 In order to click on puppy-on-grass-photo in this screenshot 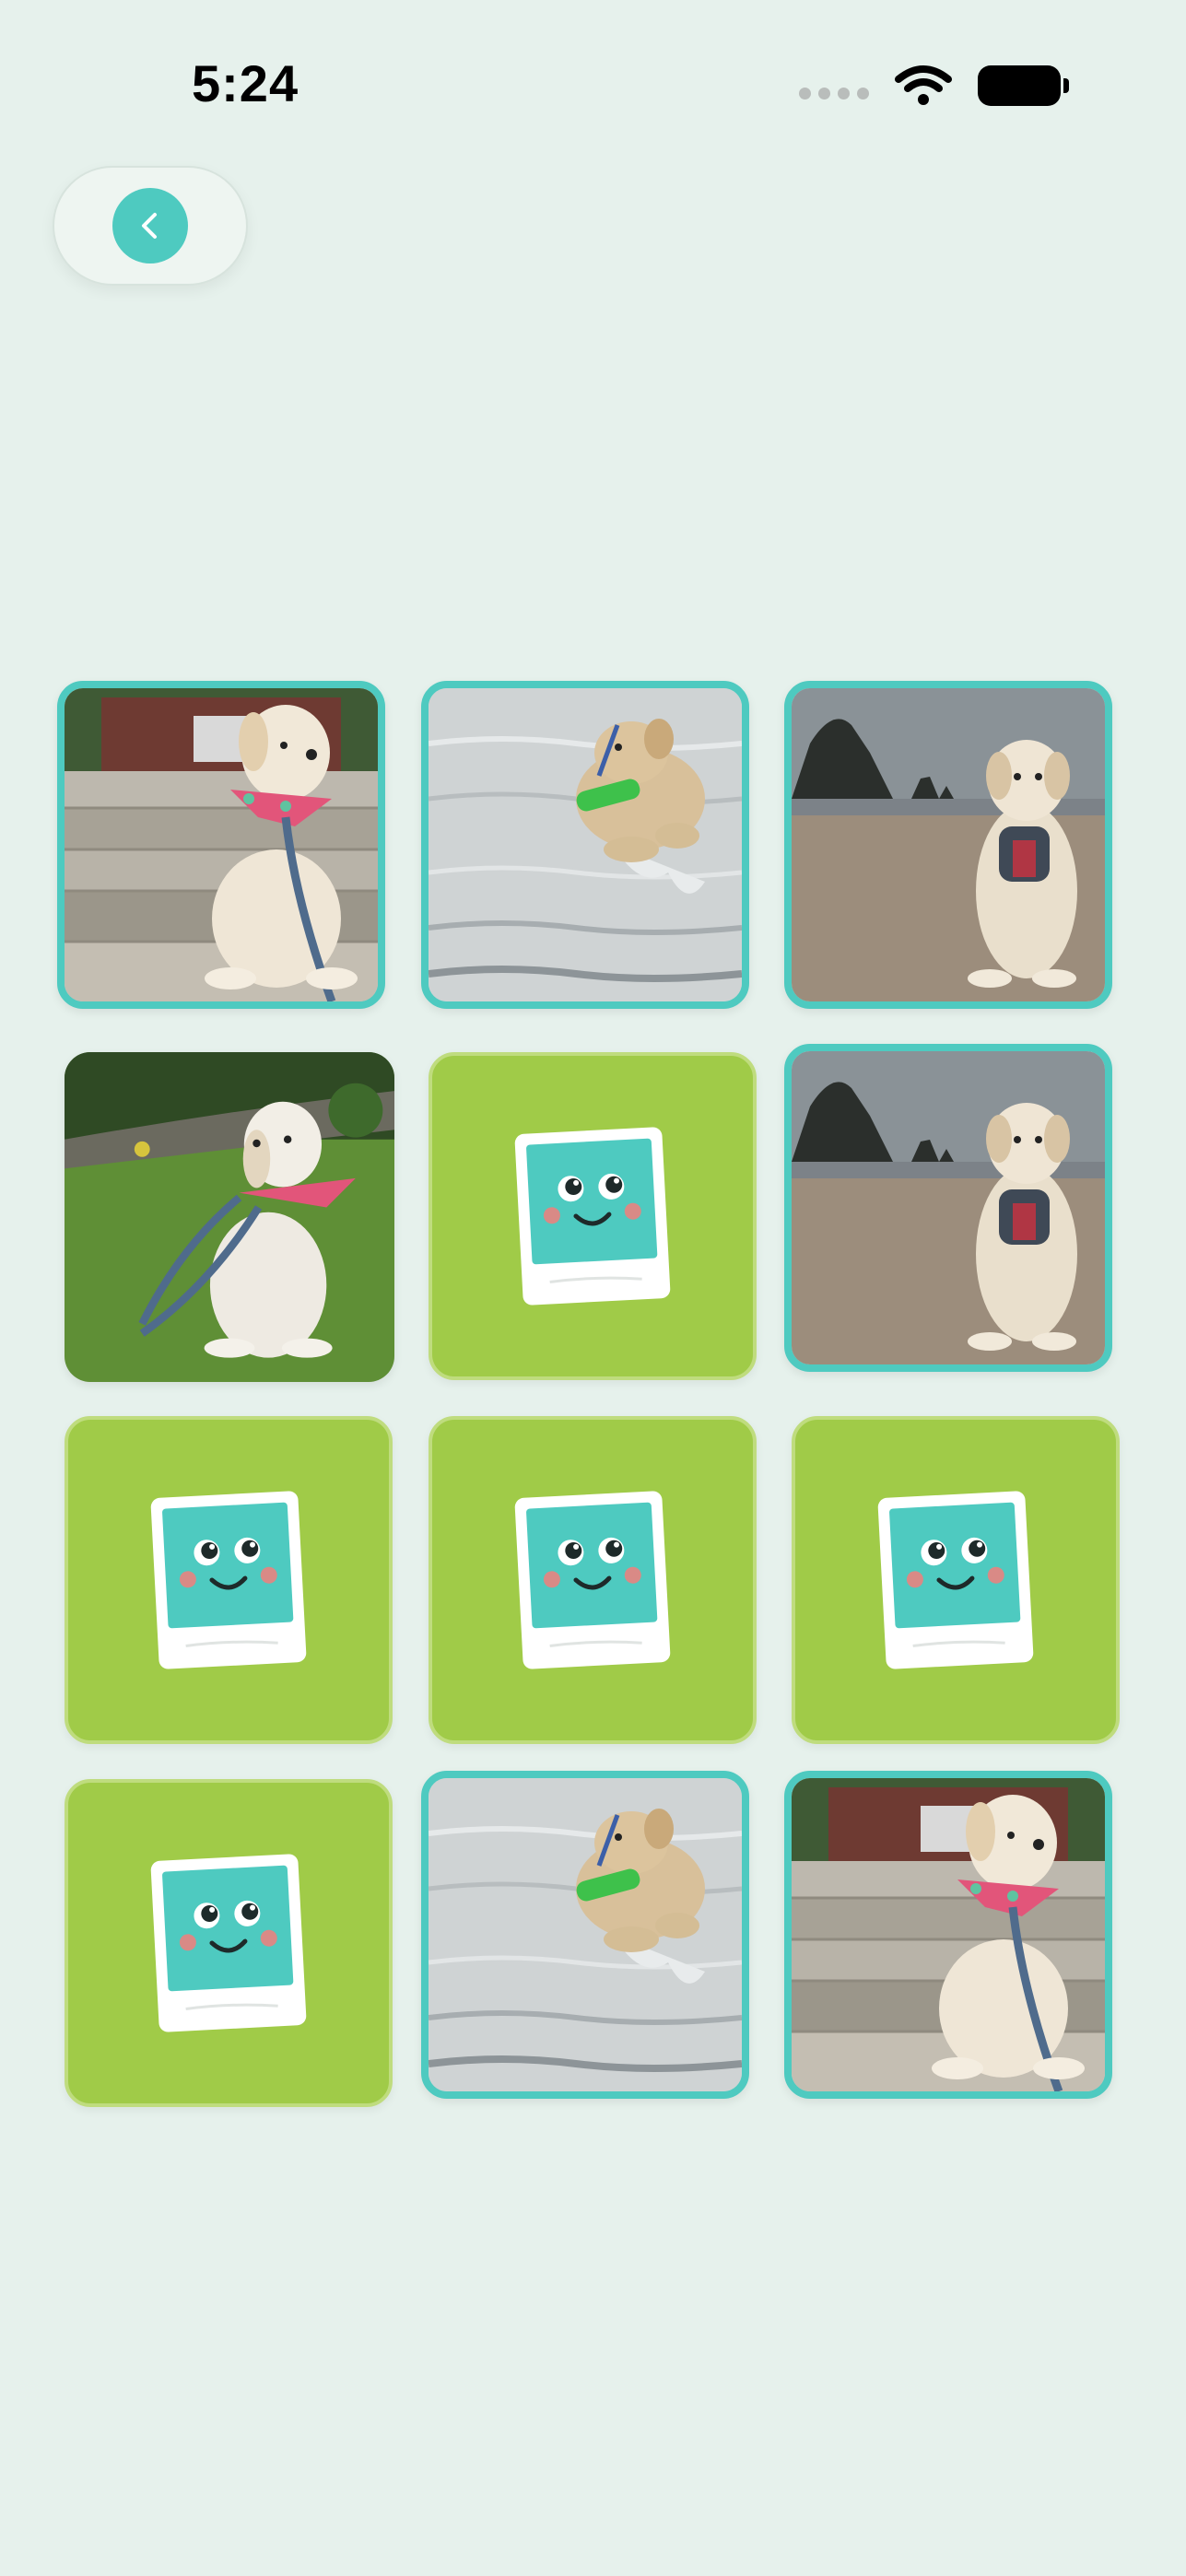, I will do `click(229, 1217)`.